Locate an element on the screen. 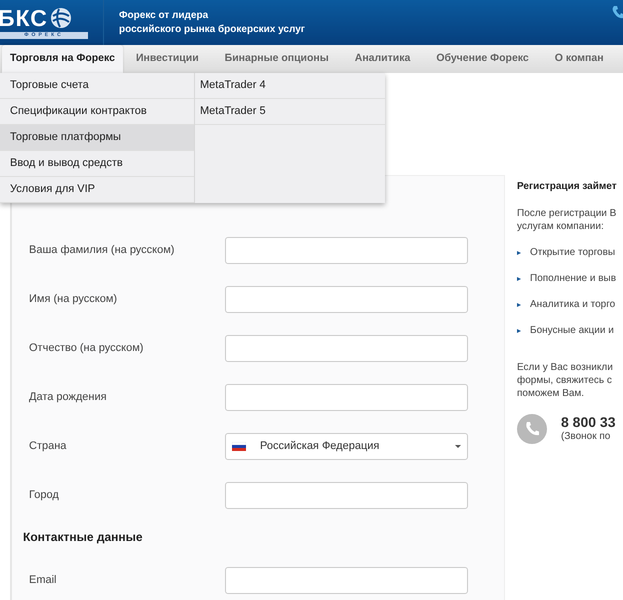 Image resolution: width=623 pixels, height=600 pixels. field-label: Город is located at coordinates (44, 496).